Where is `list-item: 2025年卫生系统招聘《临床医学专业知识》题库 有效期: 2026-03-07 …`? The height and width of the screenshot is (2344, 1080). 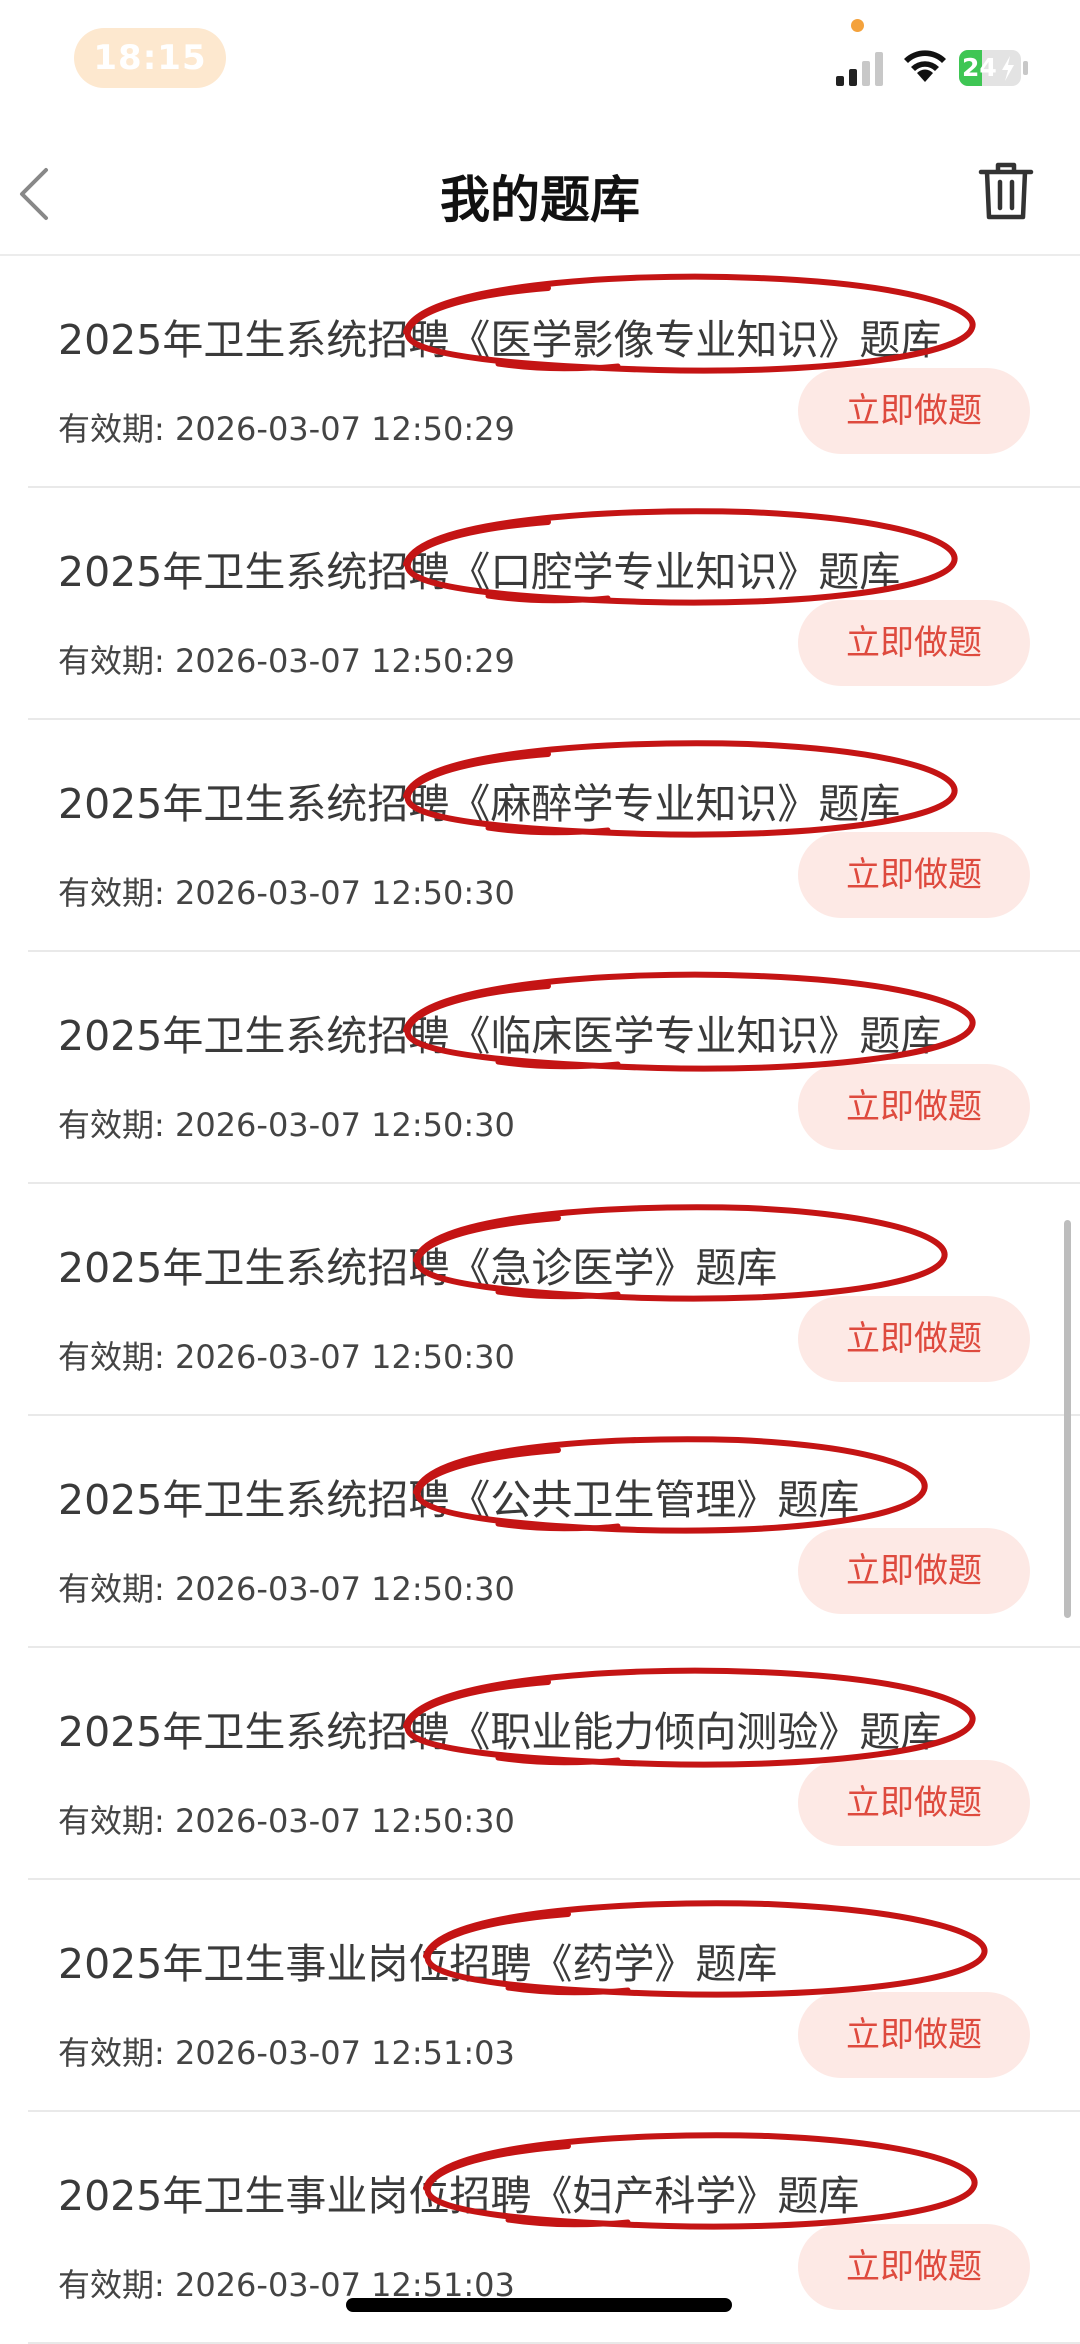
list-item: 2025年卫生系统招聘《临床医学专业知识》题库 有效期: 2026-03-07 … is located at coordinates (554, 1068).